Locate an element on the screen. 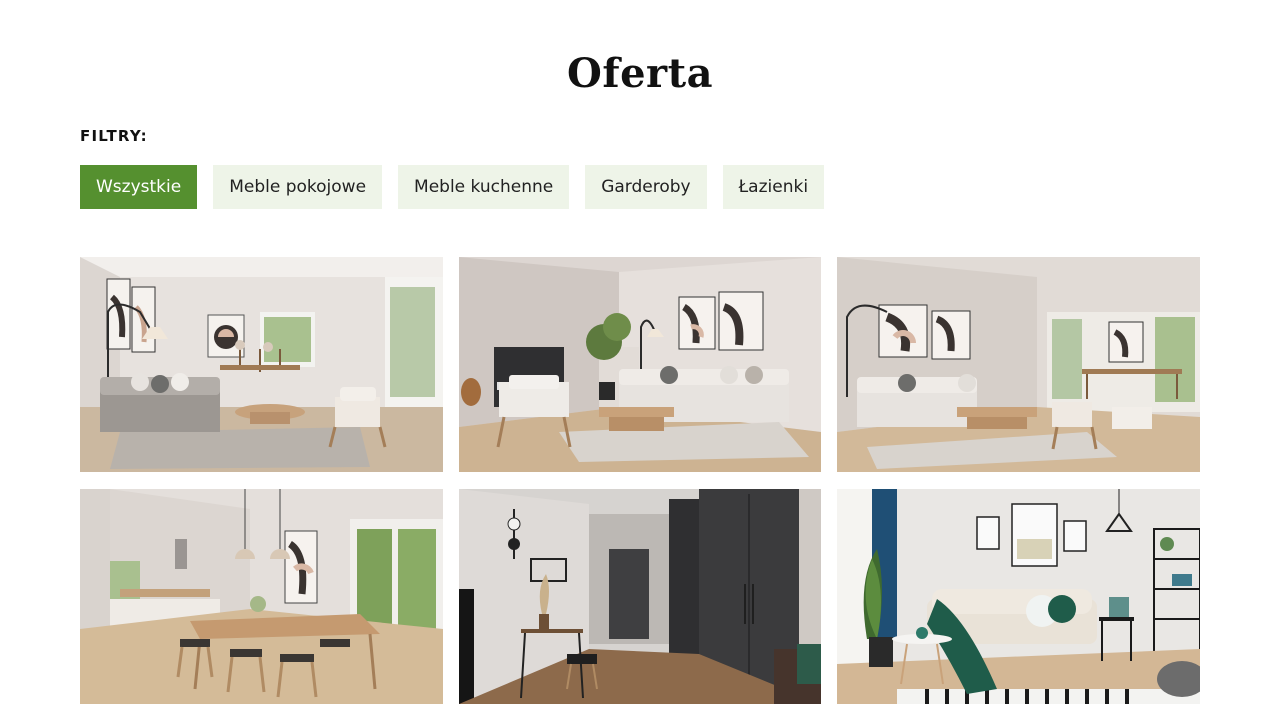  filters-label: FILTRY: is located at coordinates (114, 136).